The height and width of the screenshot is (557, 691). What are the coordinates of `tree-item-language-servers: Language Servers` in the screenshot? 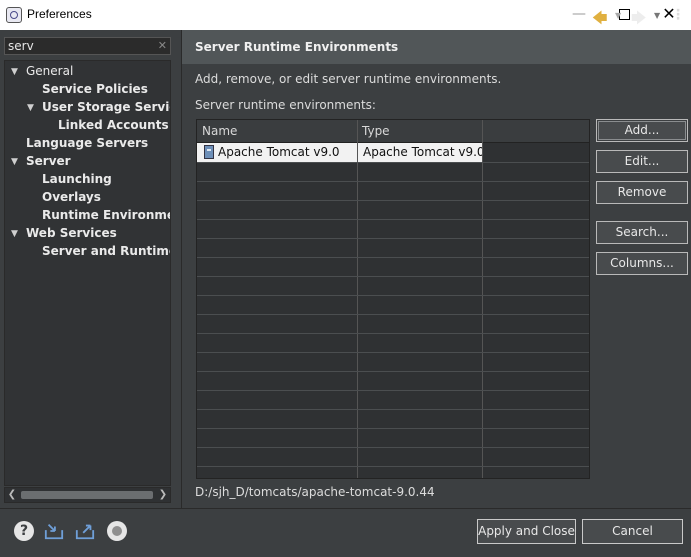 It's located at (87, 143).